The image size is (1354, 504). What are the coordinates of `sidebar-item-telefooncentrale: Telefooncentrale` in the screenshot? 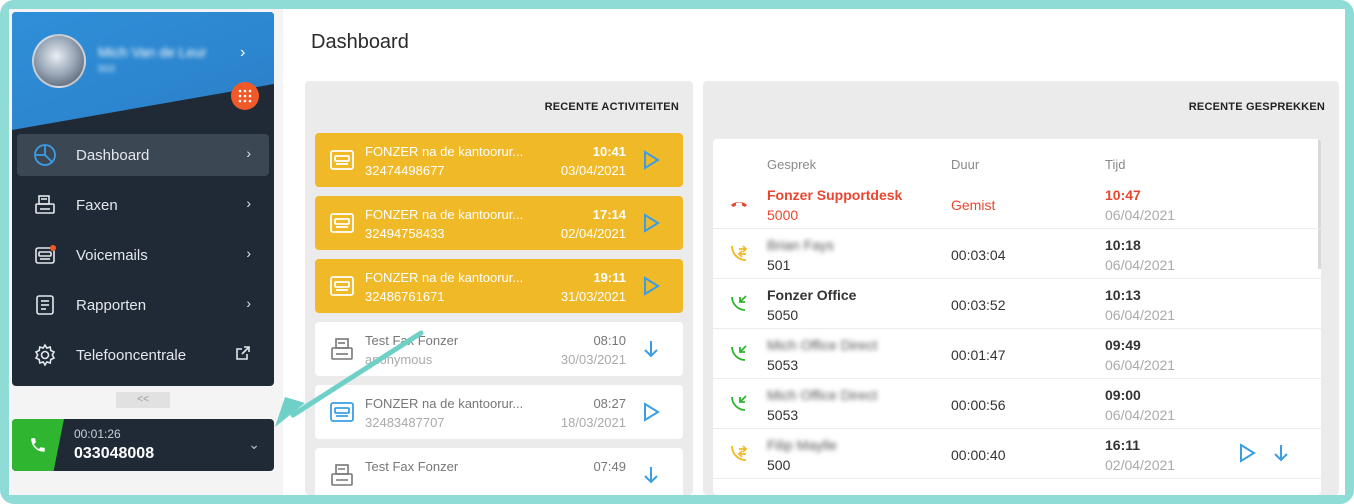 It's located at (143, 355).